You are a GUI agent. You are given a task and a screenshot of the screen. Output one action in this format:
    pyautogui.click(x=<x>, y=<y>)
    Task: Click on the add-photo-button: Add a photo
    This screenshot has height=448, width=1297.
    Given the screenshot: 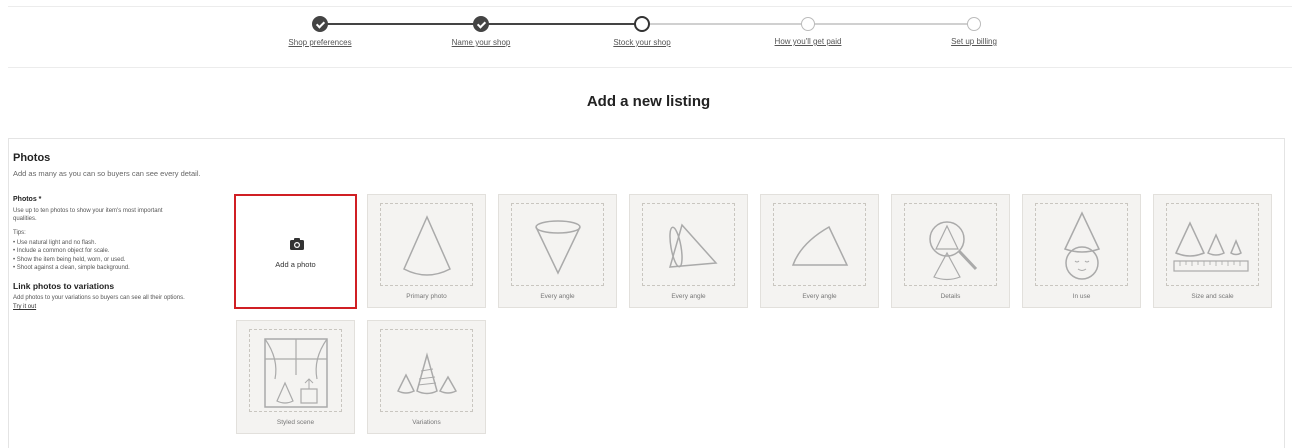 What is the action you would take?
    pyautogui.click(x=295, y=251)
    